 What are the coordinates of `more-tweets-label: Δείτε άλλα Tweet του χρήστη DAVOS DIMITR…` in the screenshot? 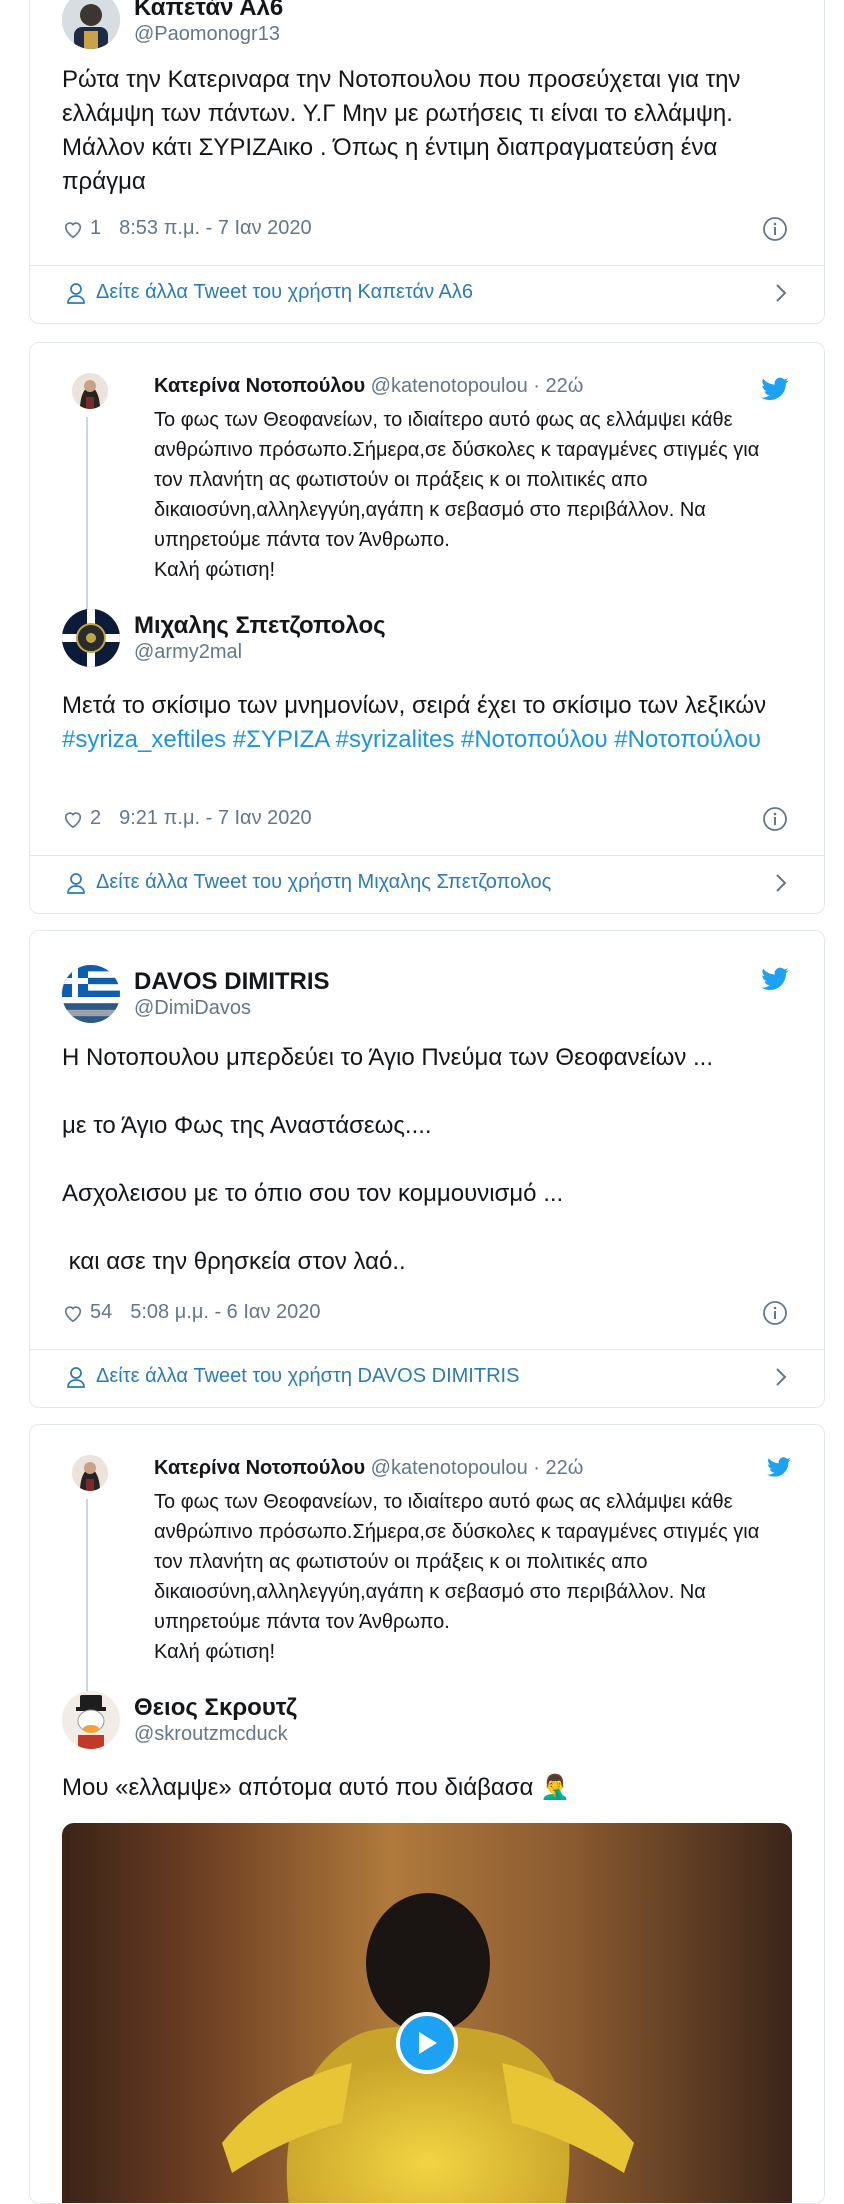 It's located at (307, 1376).